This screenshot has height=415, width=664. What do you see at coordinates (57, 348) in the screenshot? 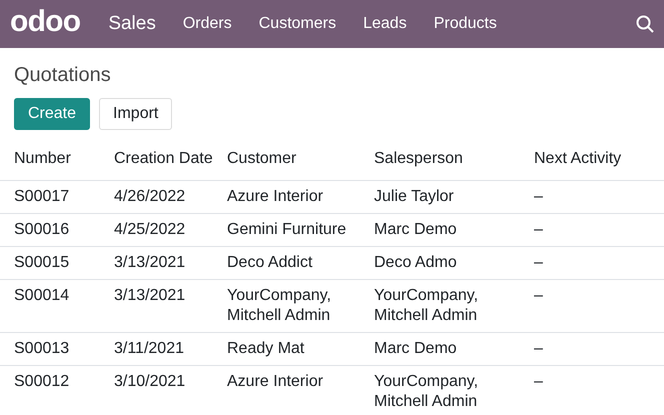
I see `table-cell: S00013` at bounding box center [57, 348].